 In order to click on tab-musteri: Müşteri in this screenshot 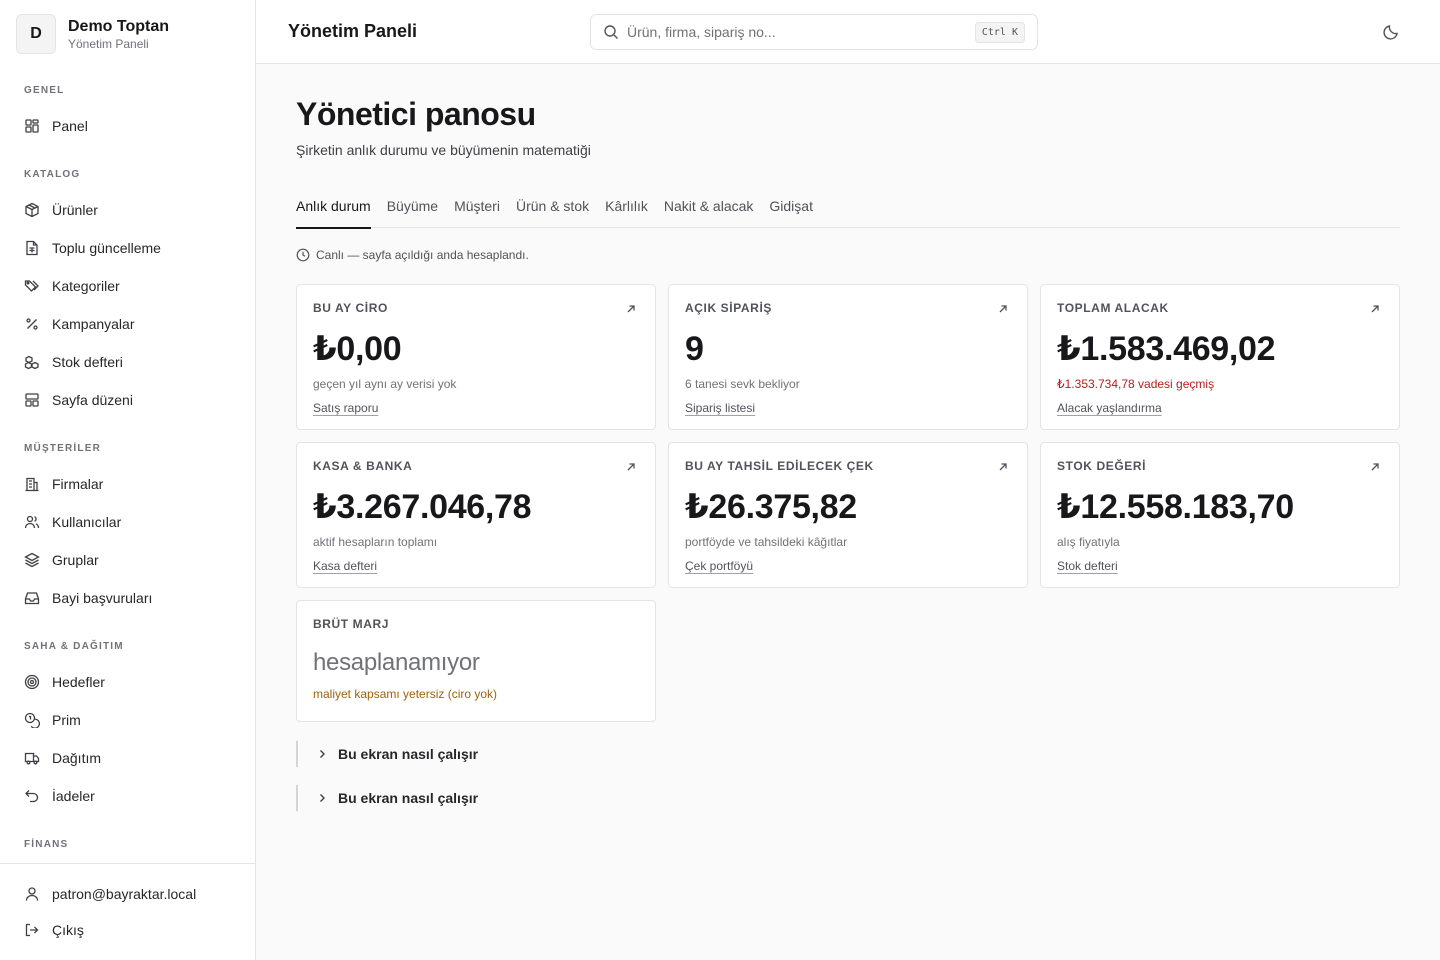, I will do `click(477, 208)`.